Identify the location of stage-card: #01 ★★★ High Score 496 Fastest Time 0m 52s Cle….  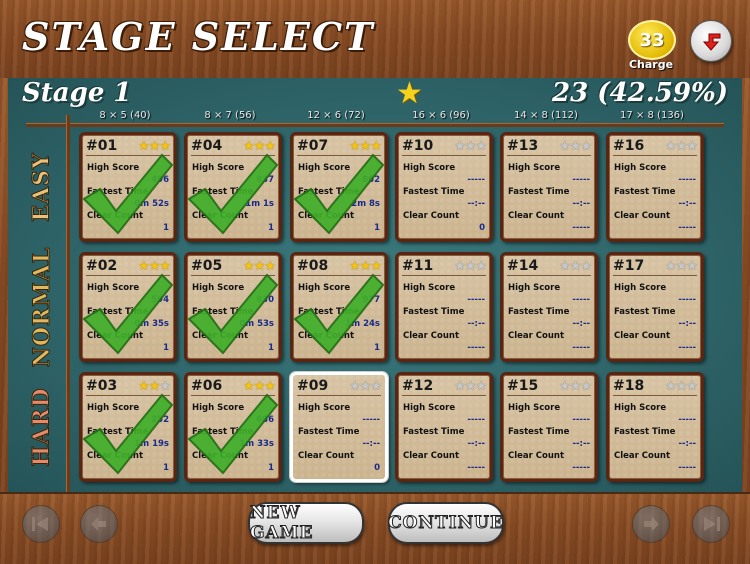
(128, 187).